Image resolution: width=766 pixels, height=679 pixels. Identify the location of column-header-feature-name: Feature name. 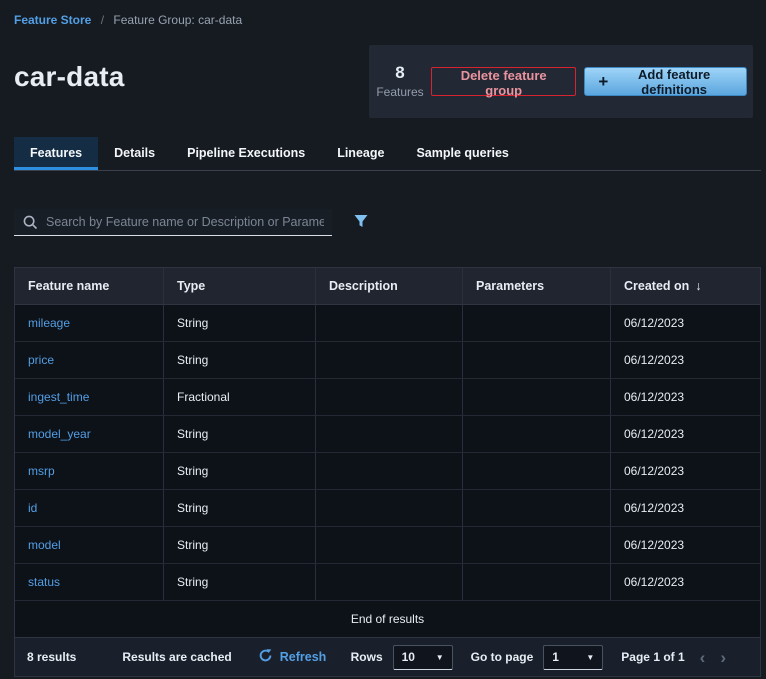
(89, 286).